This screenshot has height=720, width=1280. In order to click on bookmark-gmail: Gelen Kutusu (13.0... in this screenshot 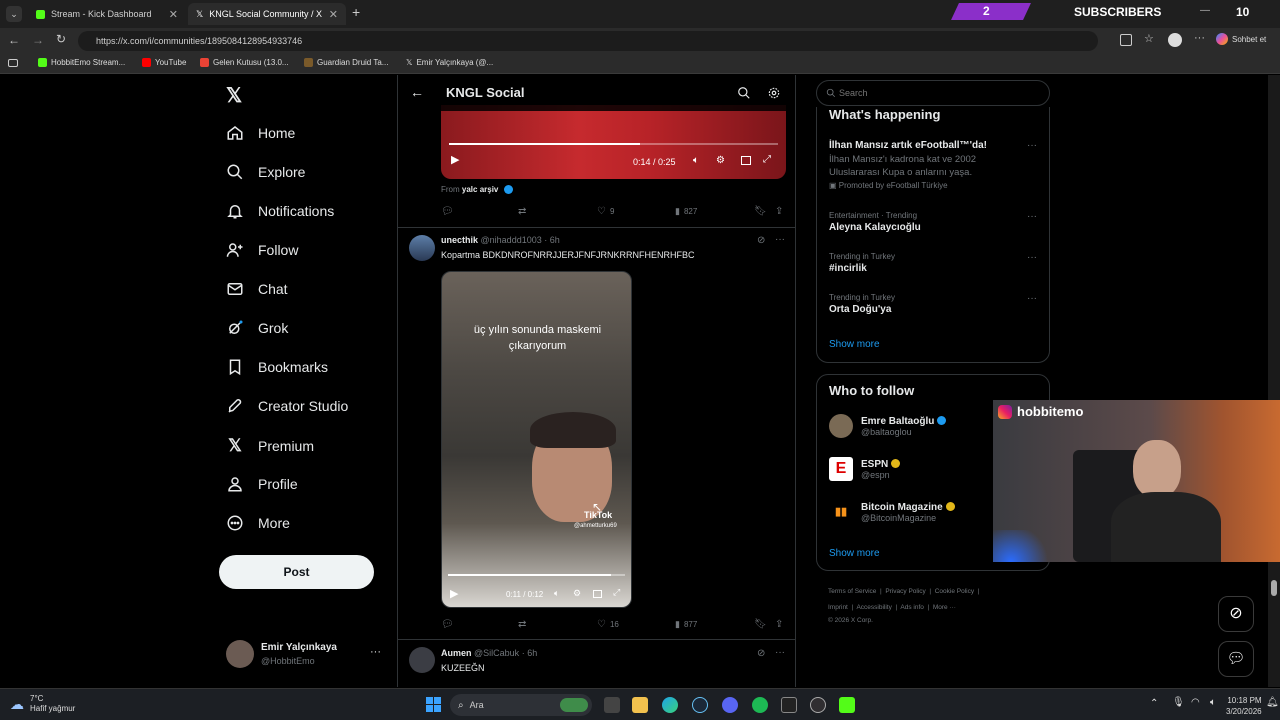, I will do `click(244, 62)`.